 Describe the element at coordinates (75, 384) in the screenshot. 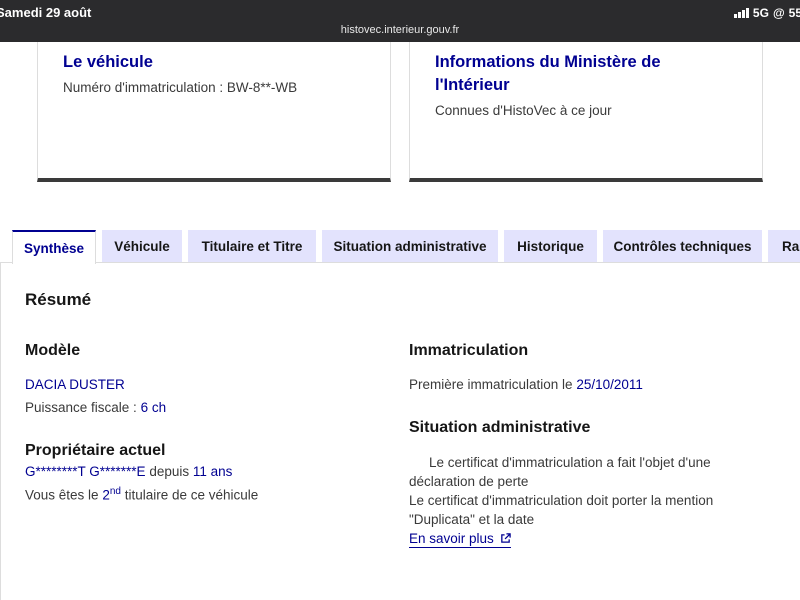

I see `modele-name: DACIA DUSTER` at that location.